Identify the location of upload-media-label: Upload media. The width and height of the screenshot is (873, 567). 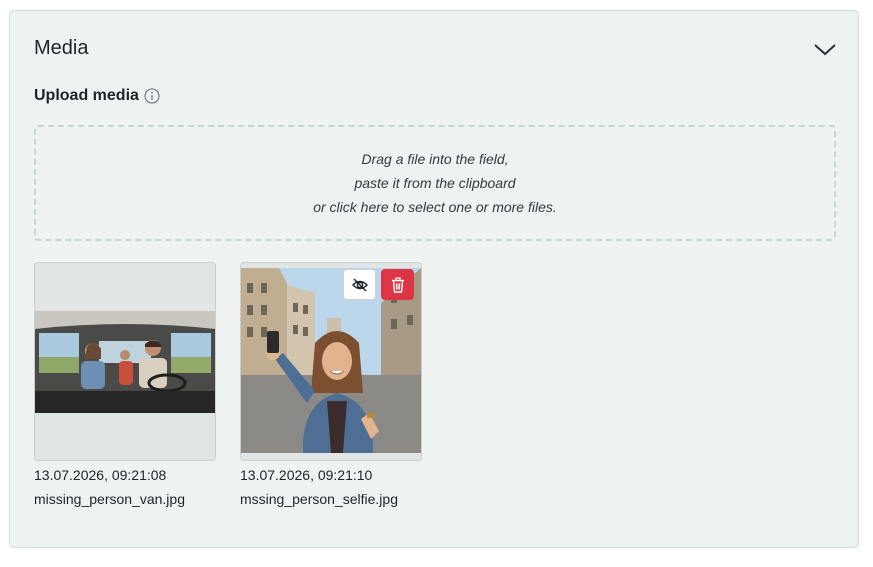
(97, 96).